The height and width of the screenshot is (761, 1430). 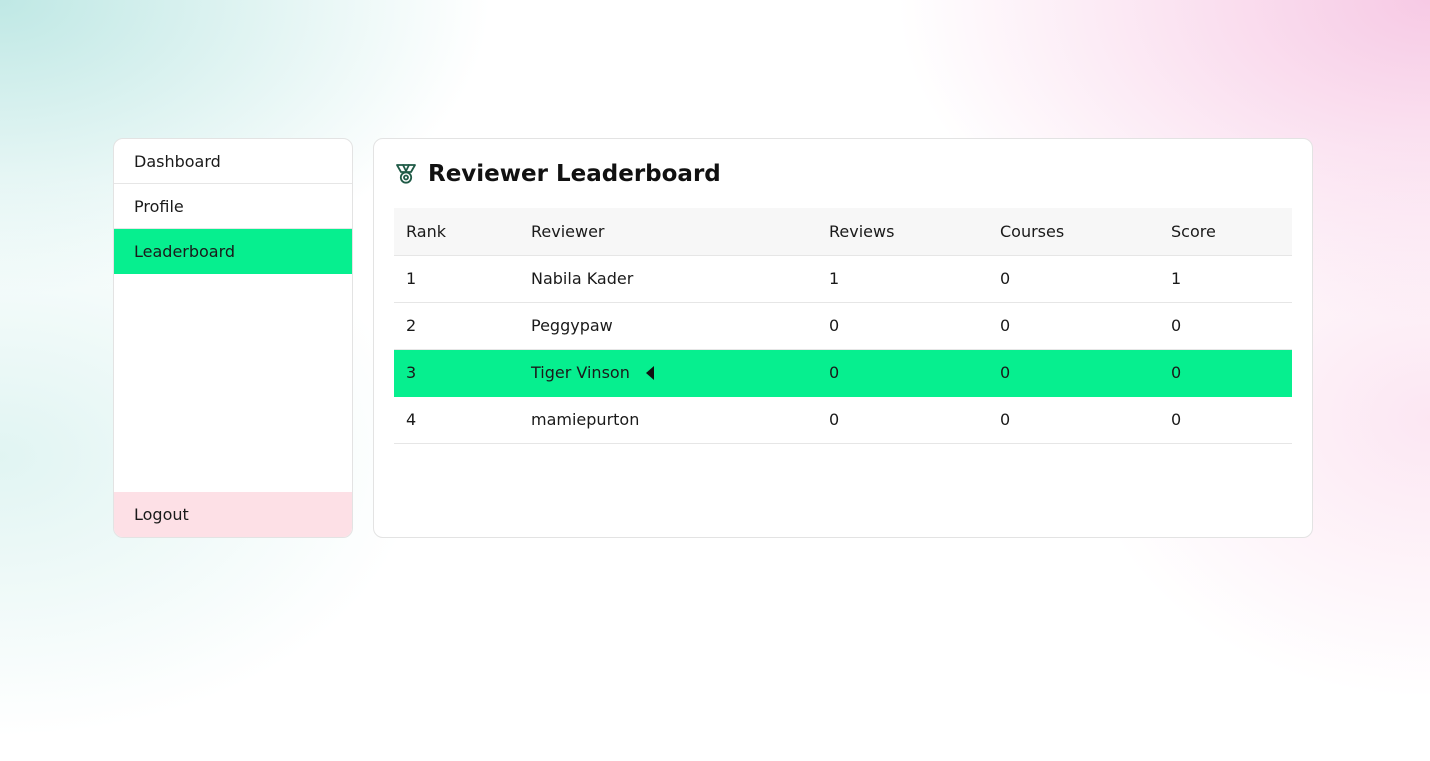 I want to click on cell-rank: 2, so click(x=456, y=326).